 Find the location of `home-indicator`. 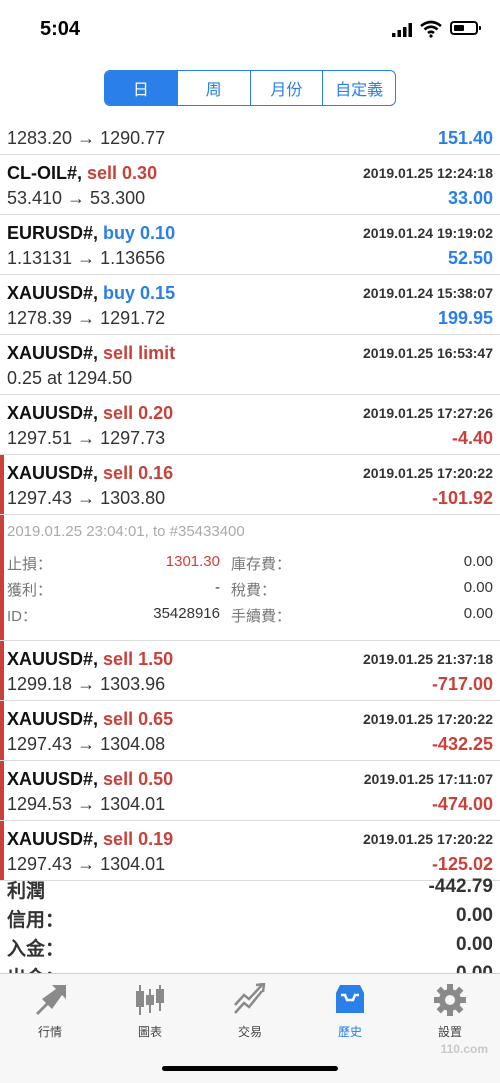

home-indicator is located at coordinates (250, 1068).